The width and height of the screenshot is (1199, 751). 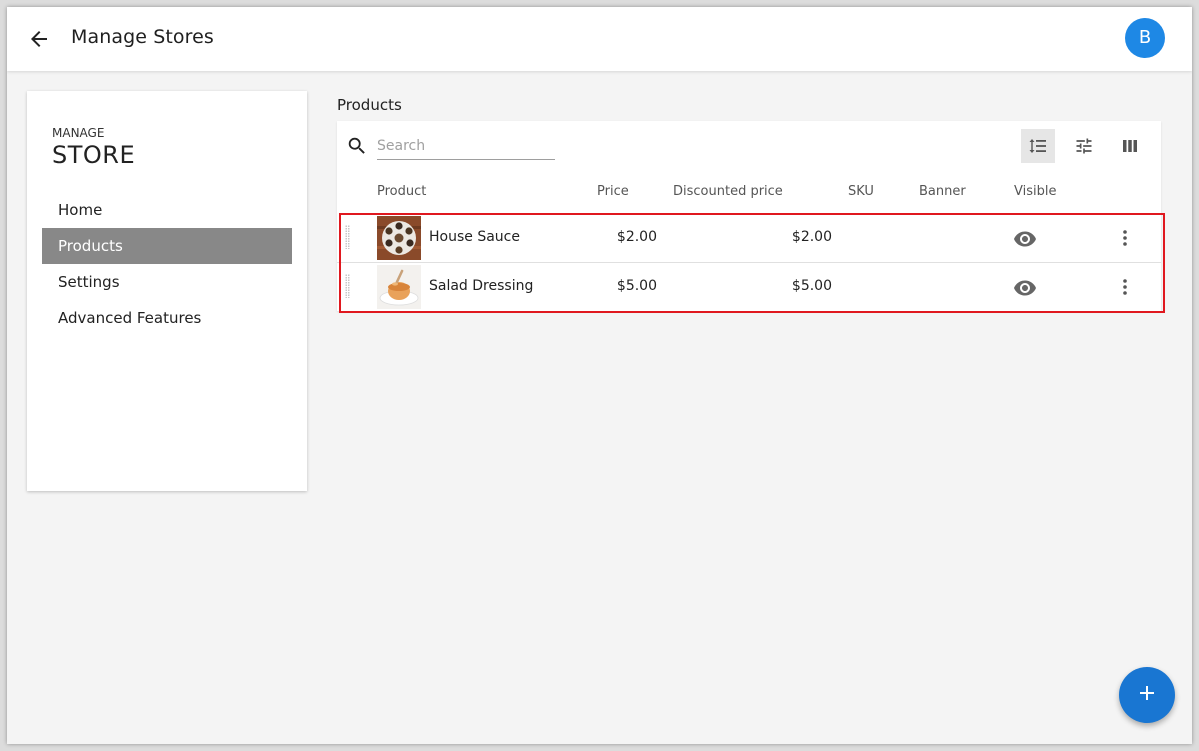 I want to click on arrow-back-icon, so click(x=39, y=39).